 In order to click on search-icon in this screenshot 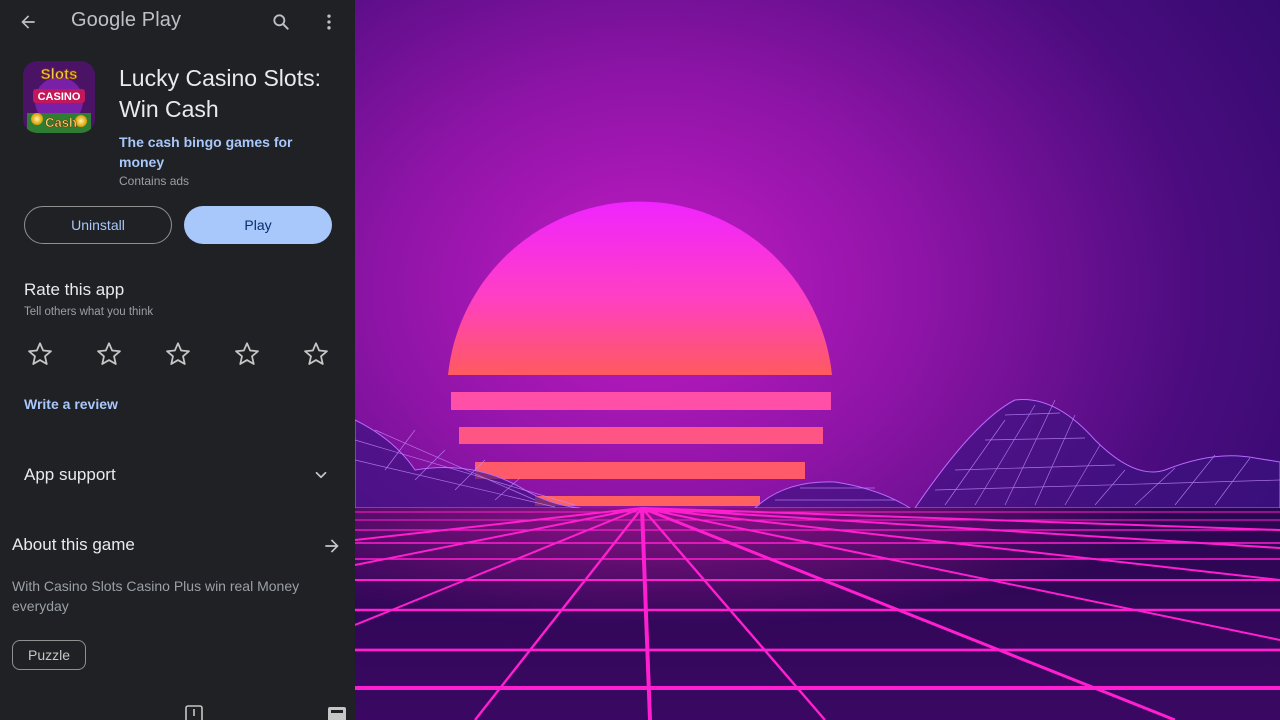, I will do `click(281, 22)`.